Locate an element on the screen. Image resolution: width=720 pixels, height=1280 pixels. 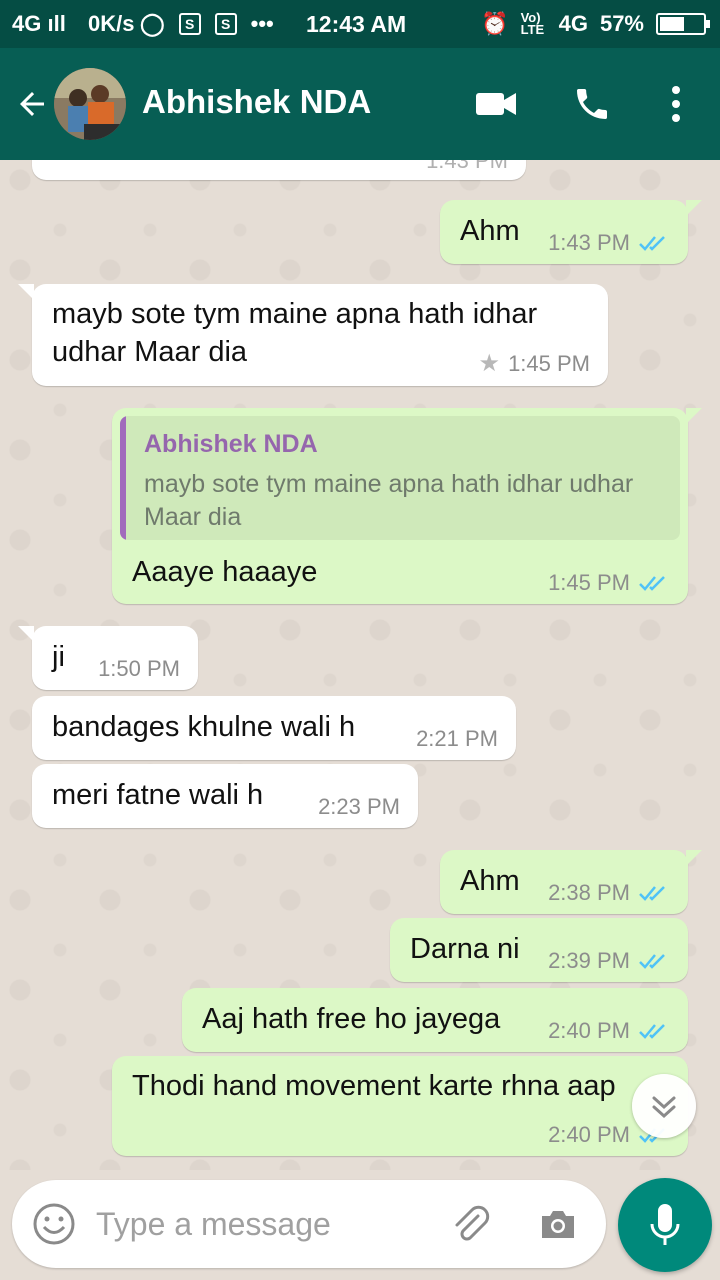
message-incoming: 1:43 PM is located at coordinates (279, 170).